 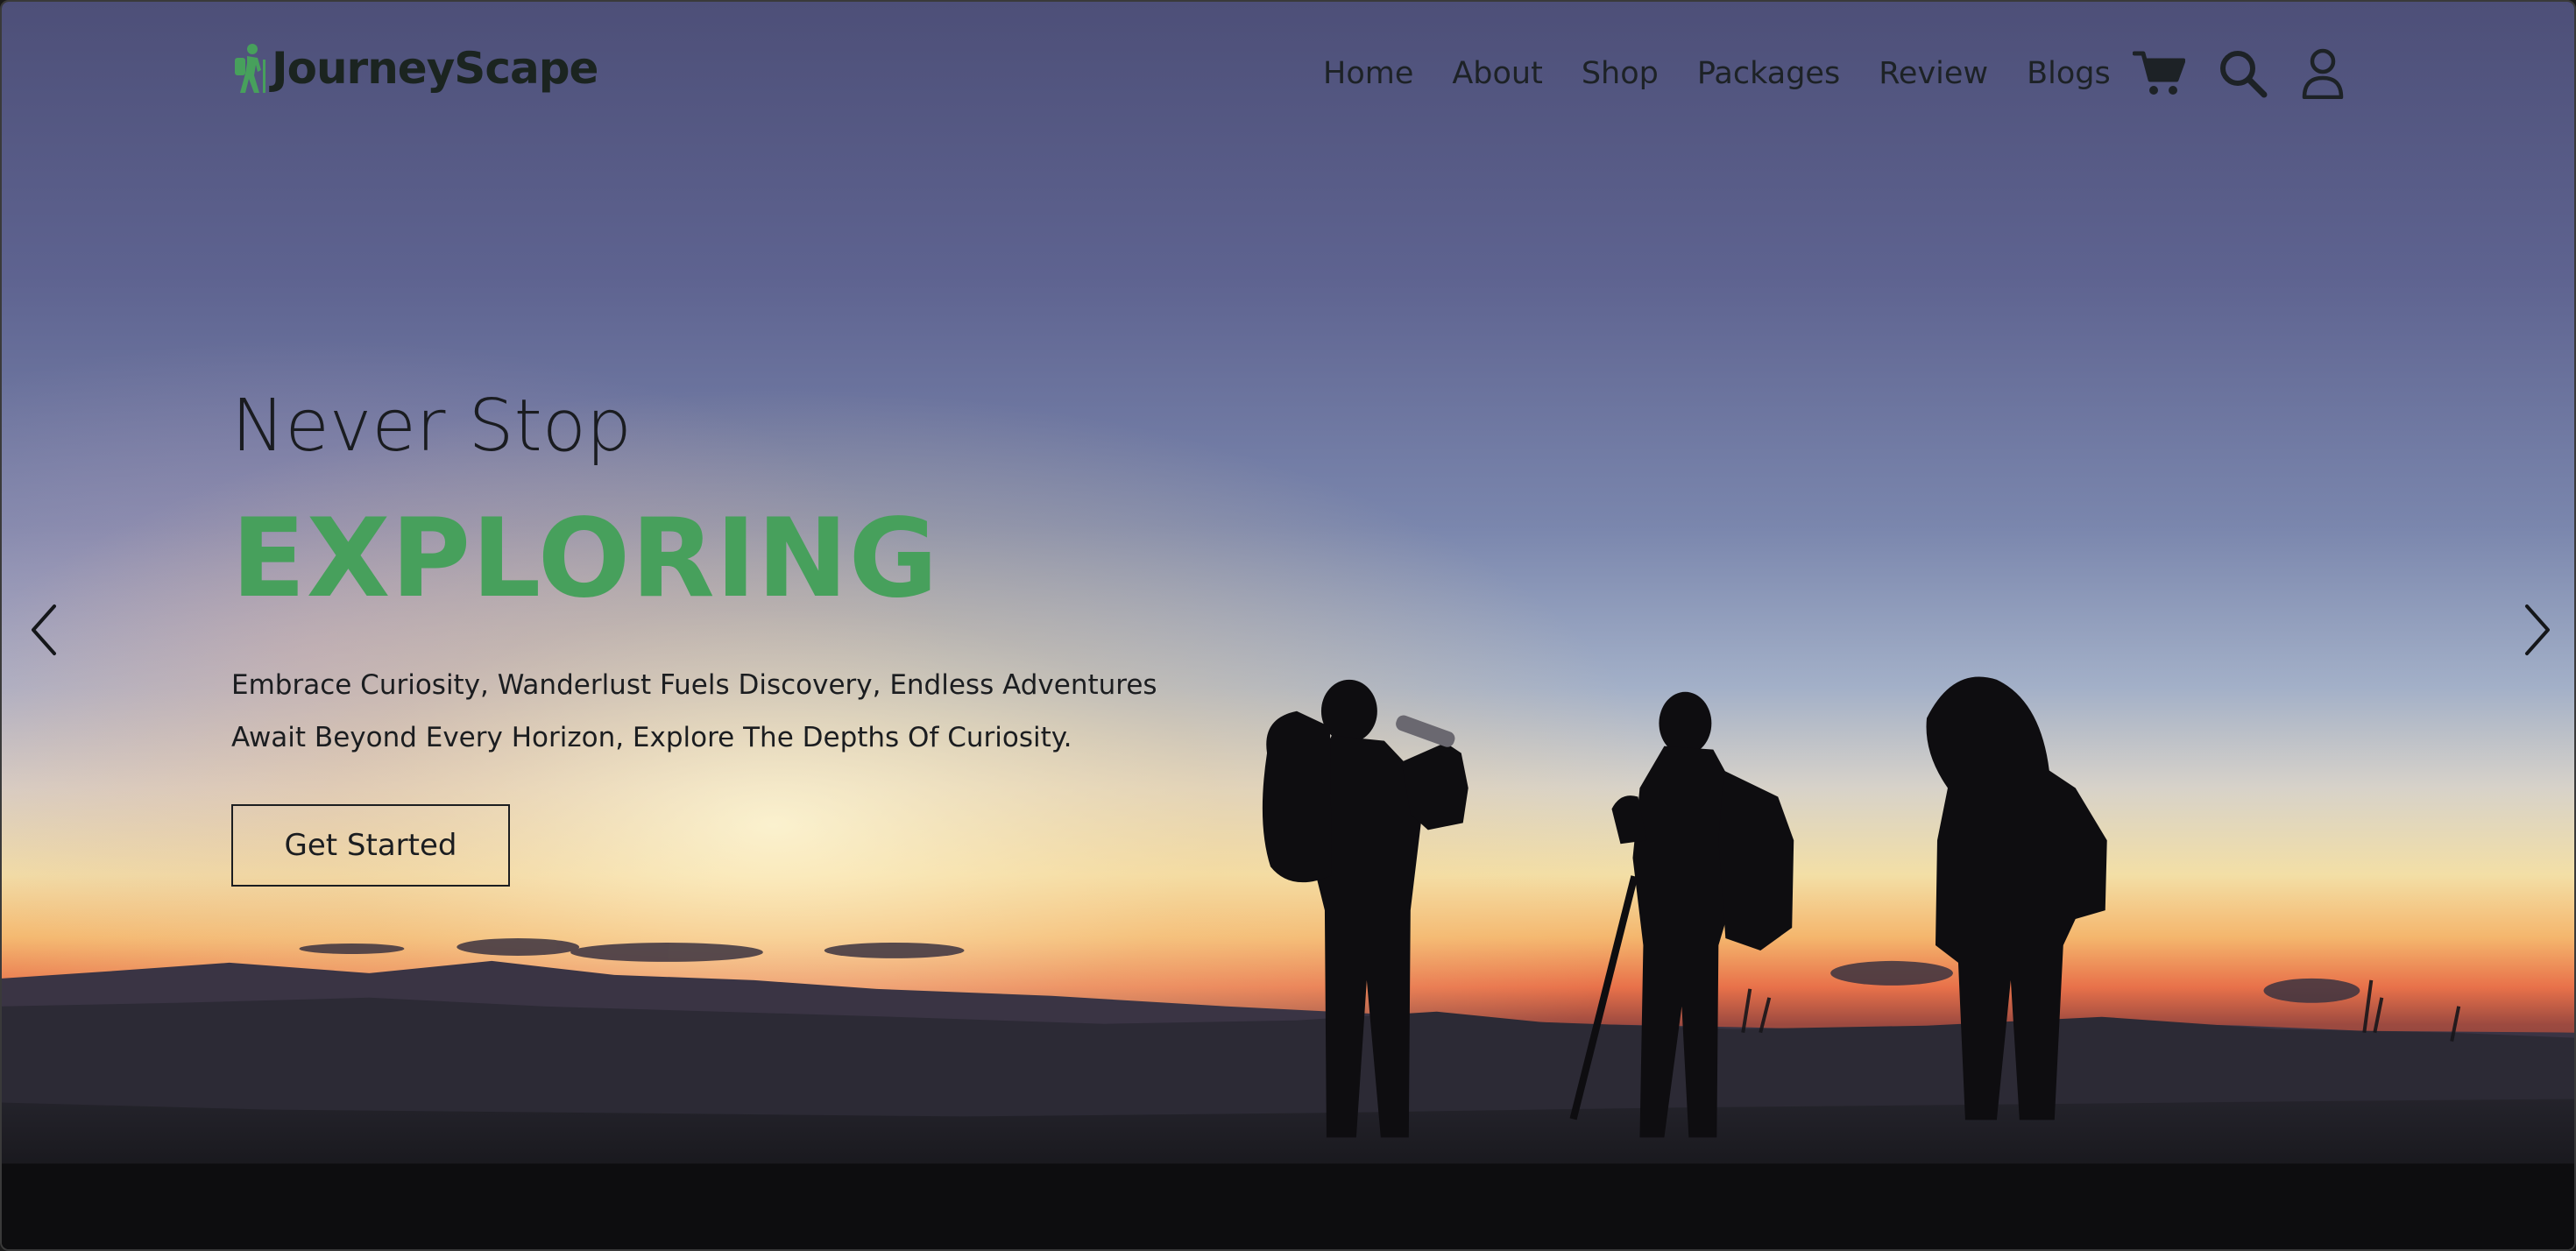 What do you see at coordinates (1497, 73) in the screenshot?
I see `nav-link-about: About` at bounding box center [1497, 73].